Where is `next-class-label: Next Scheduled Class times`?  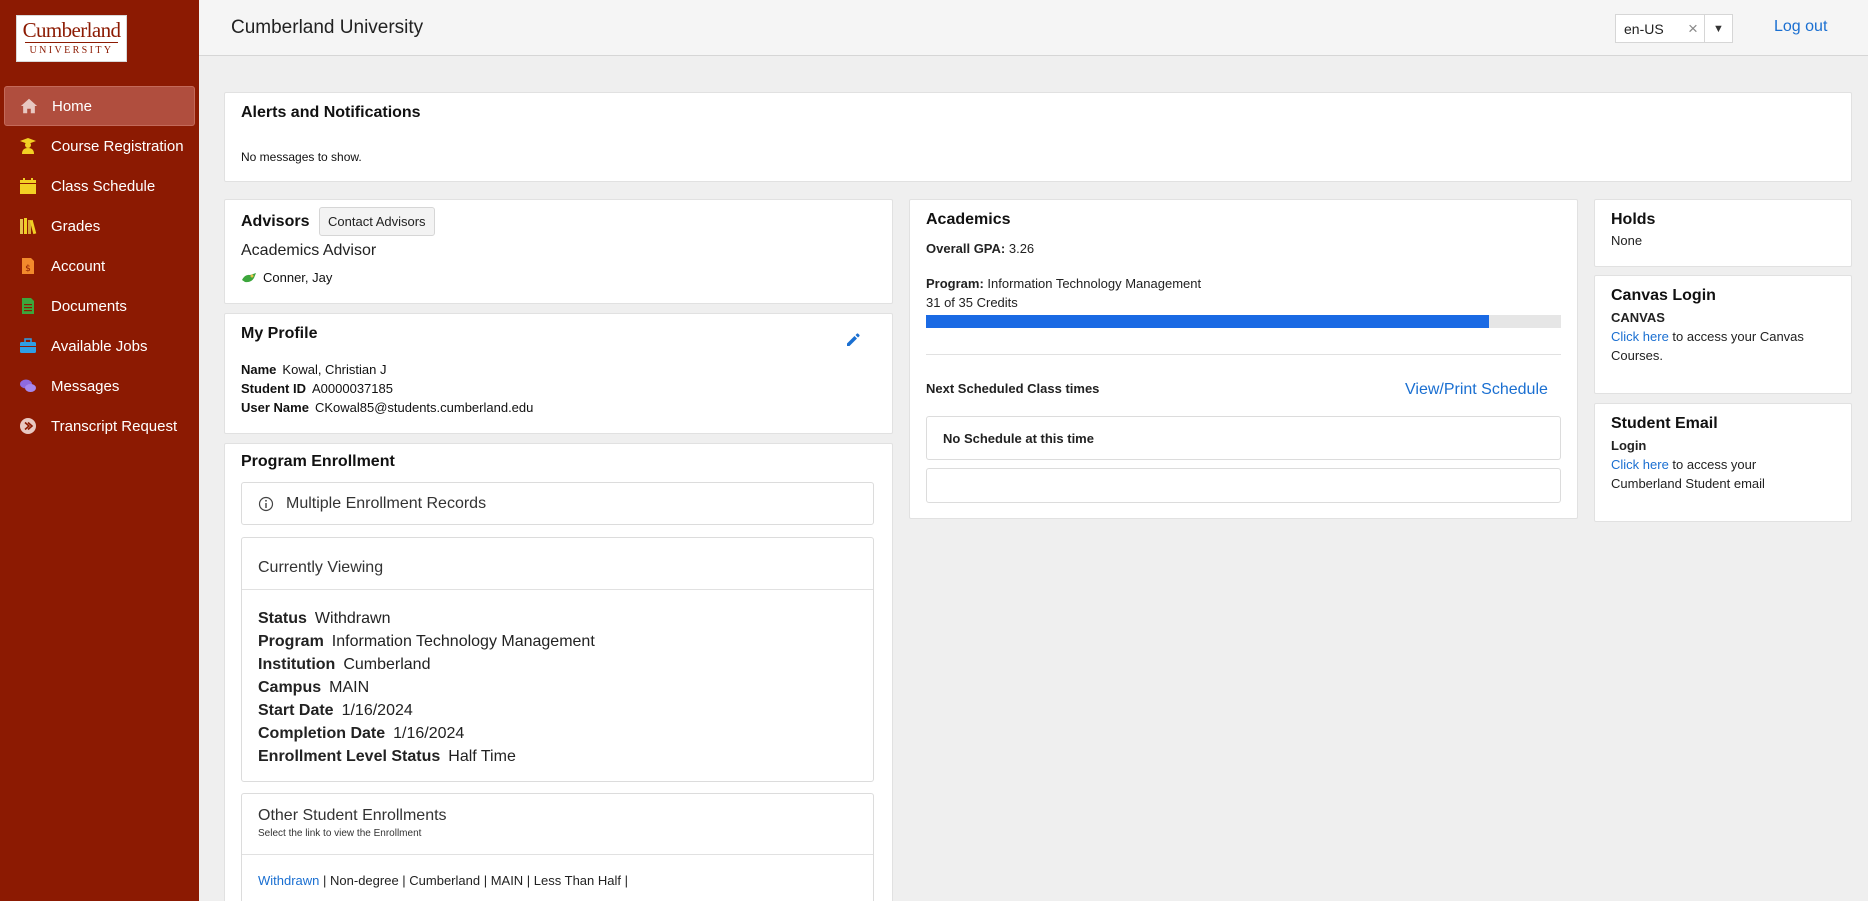 next-class-label: Next Scheduled Class times is located at coordinates (1013, 388).